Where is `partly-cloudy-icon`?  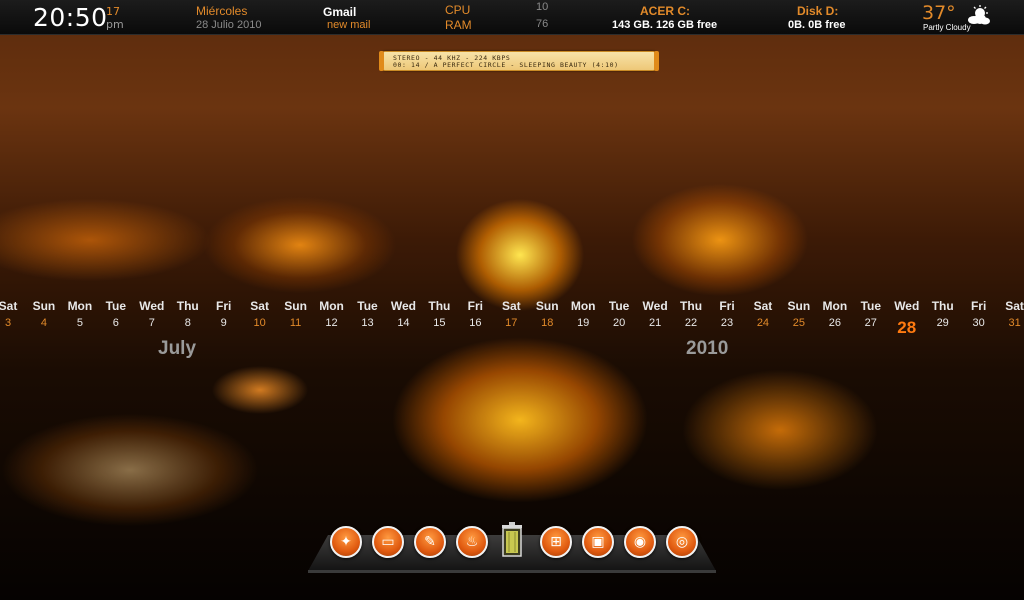
partly-cloudy-icon is located at coordinates (978, 16).